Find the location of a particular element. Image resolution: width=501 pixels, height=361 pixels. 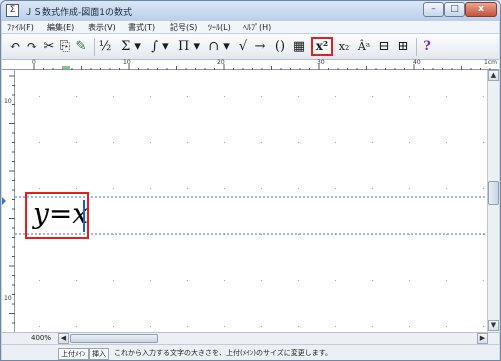

product-icon: Π ▾ is located at coordinates (189, 47).